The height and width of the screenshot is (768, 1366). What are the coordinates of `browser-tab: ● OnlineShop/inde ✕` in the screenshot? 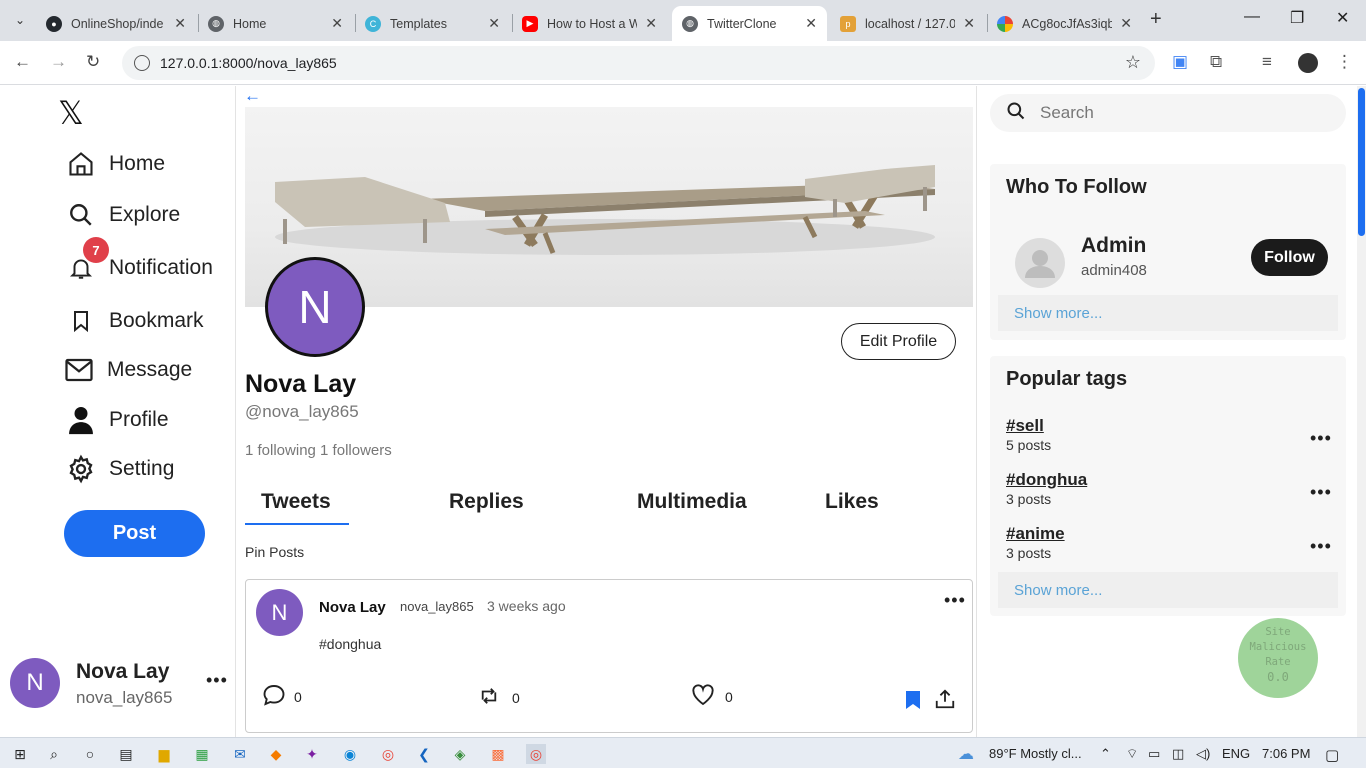 It's located at (116, 23).